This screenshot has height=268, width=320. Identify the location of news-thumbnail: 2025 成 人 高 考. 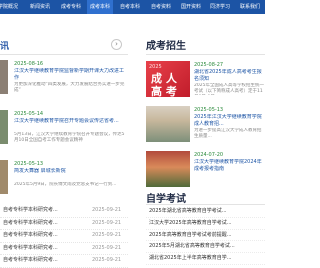
(168, 79).